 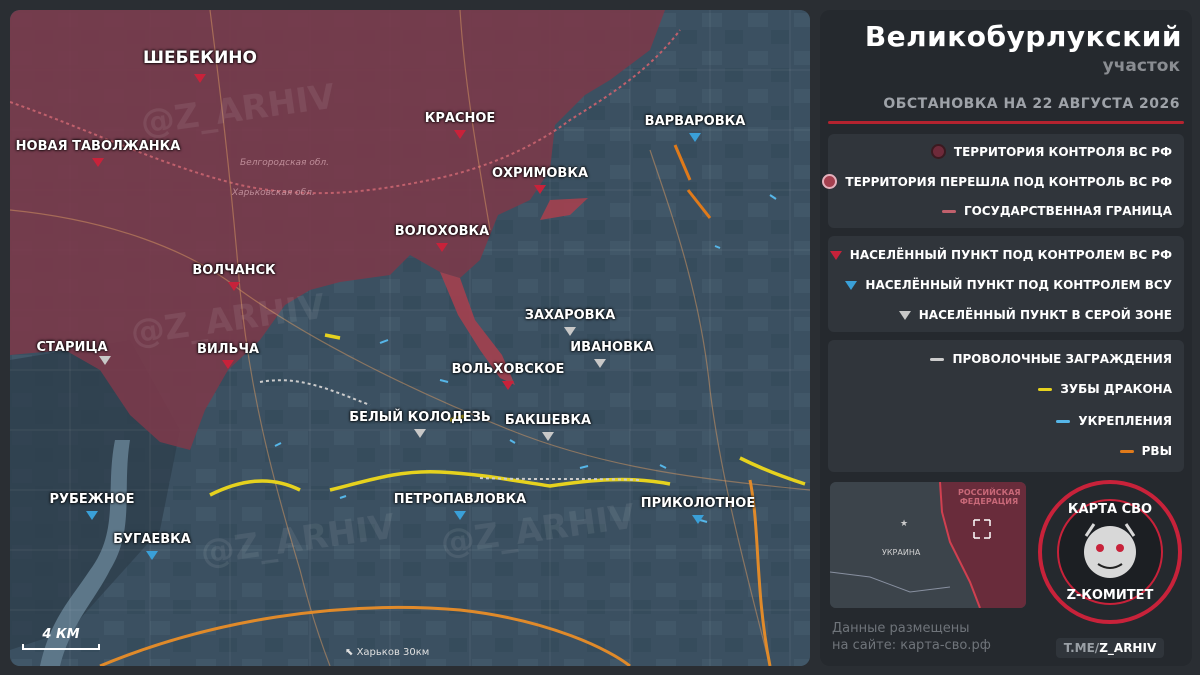 What do you see at coordinates (1045, 315) in the screenshot?
I see `legend-label: НАСЕЛЁННЫЙ ПУНКТ В СЕРОЙ ЗОНЕ` at bounding box center [1045, 315].